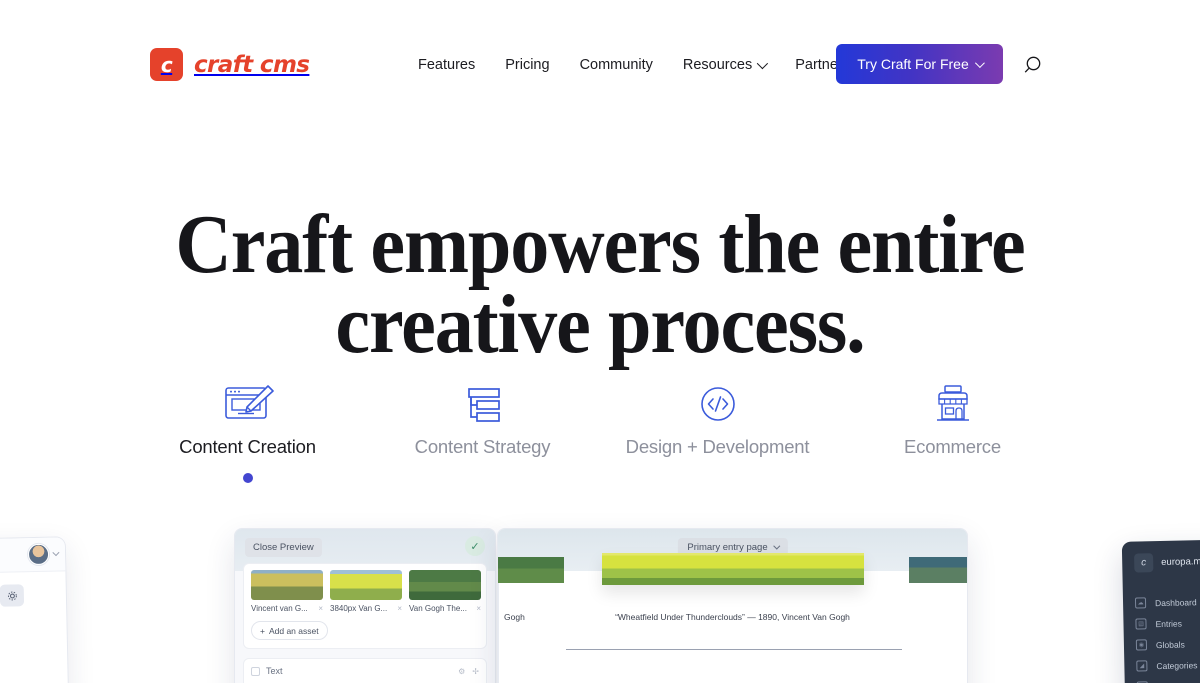  I want to click on globe-icon: ◉, so click(1141, 645).